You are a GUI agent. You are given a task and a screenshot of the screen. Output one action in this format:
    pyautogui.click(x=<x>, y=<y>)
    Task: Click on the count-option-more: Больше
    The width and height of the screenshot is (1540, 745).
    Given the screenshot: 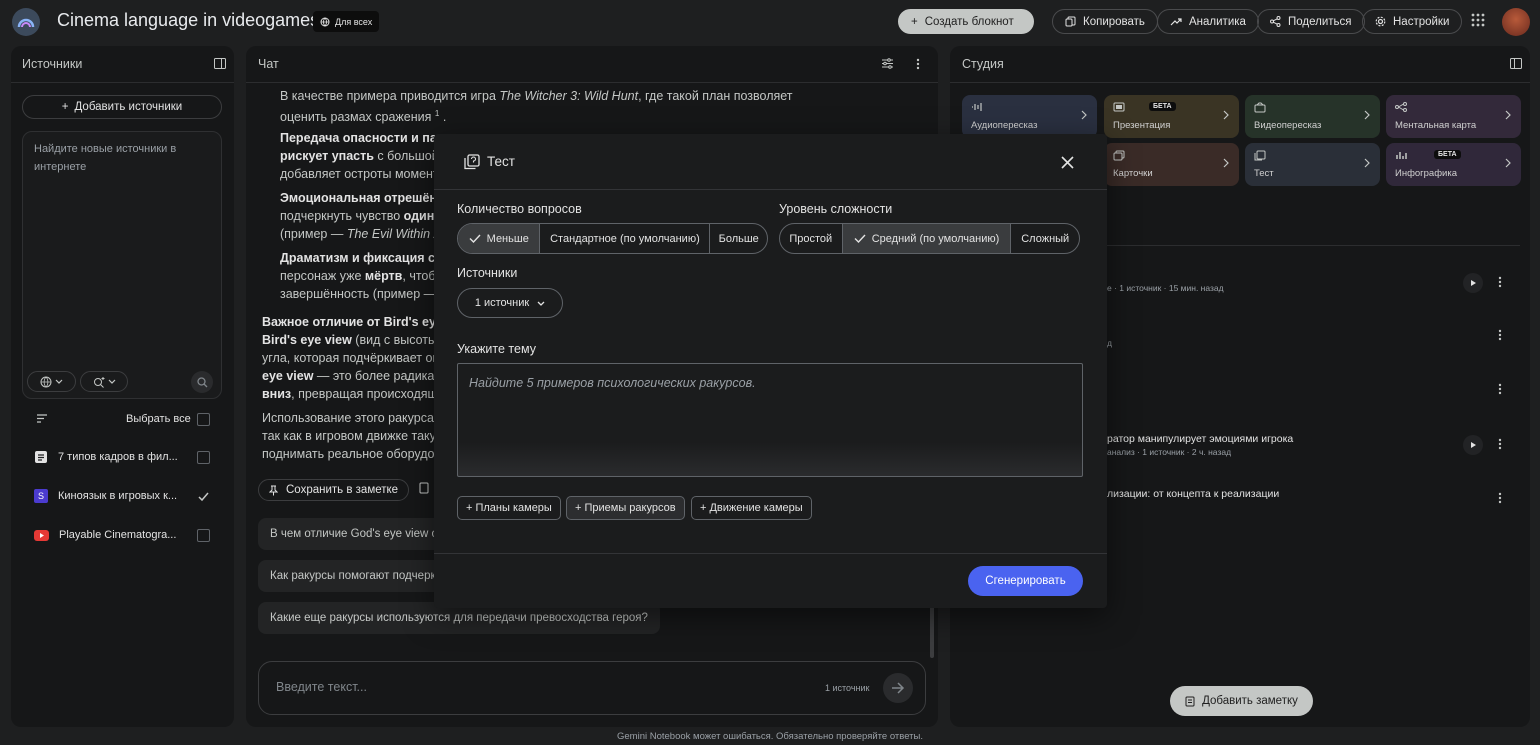 What is the action you would take?
    pyautogui.click(x=738, y=238)
    